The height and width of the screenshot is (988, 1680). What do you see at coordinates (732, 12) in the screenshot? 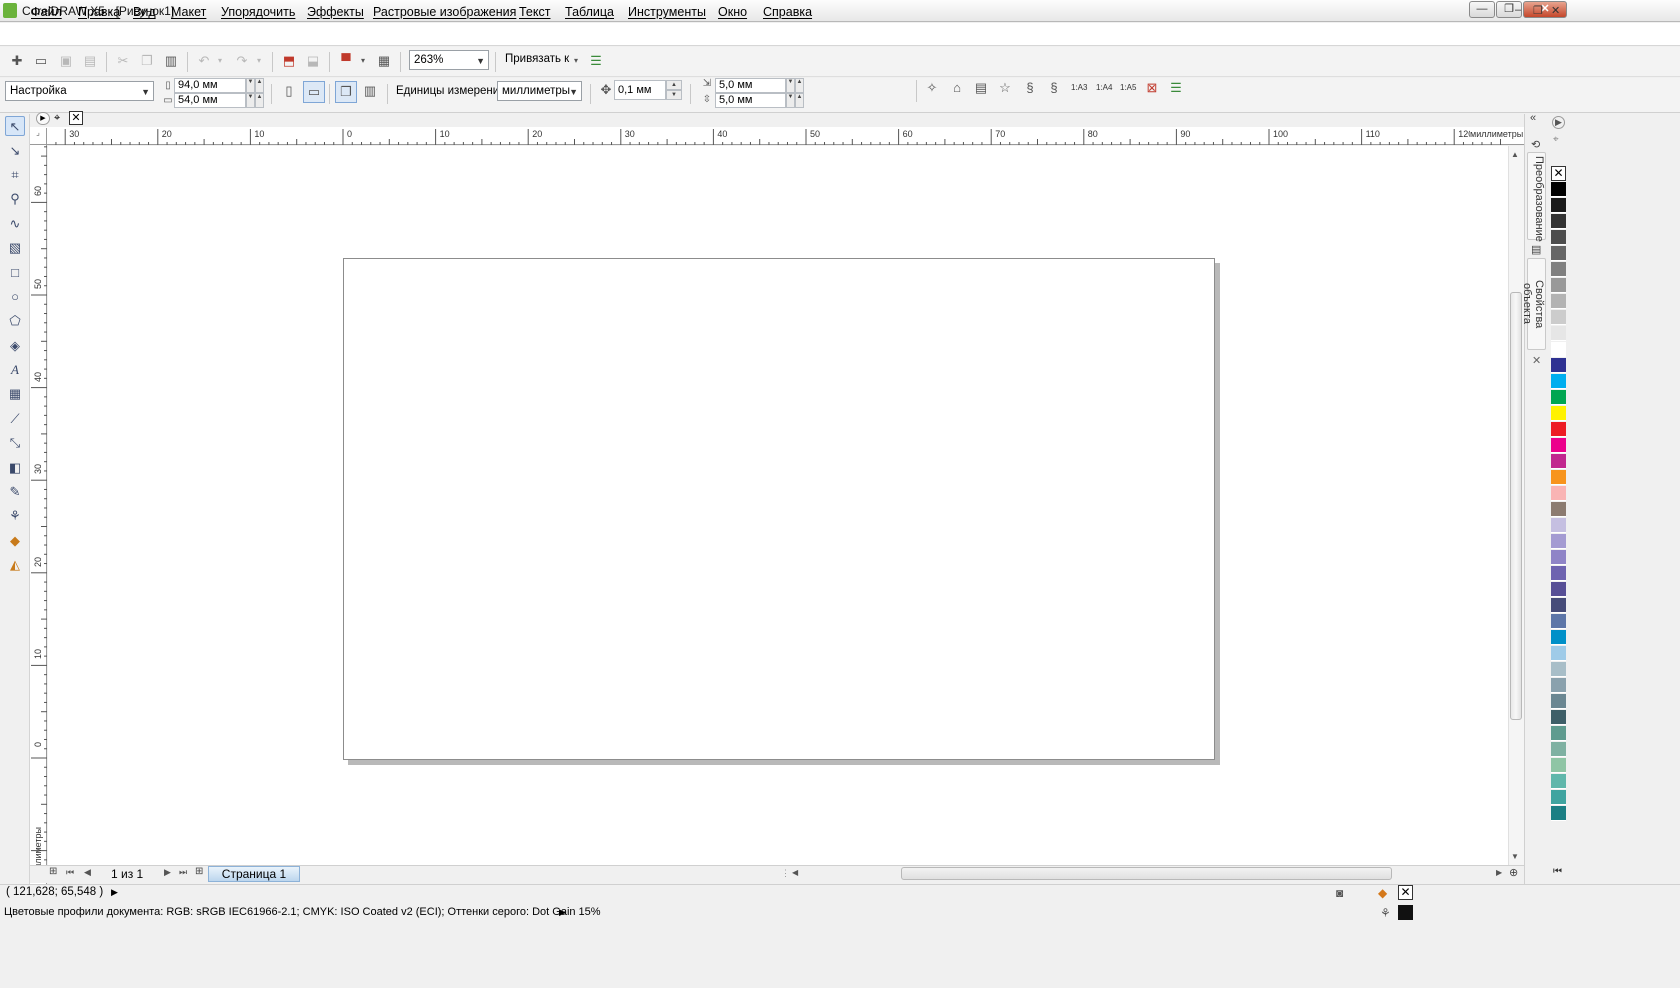
I see `menu-window: Окно` at bounding box center [732, 12].